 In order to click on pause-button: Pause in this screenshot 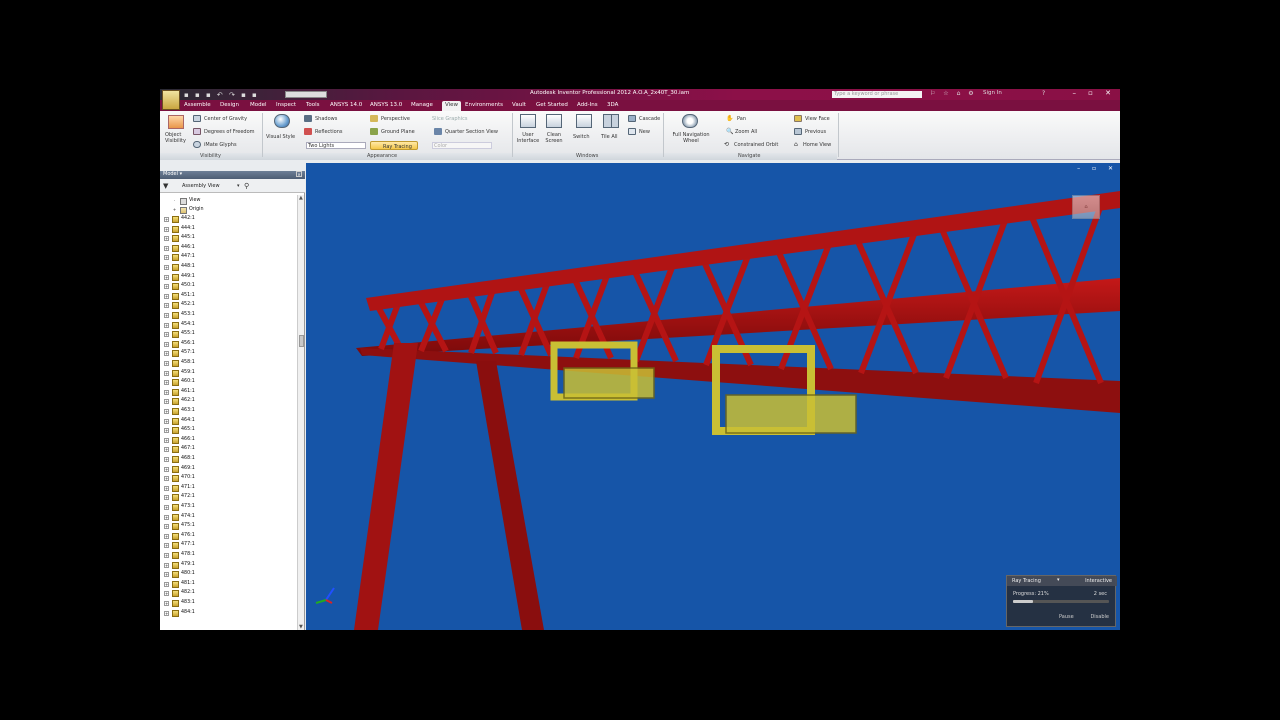, I will do `click(1066, 617)`.